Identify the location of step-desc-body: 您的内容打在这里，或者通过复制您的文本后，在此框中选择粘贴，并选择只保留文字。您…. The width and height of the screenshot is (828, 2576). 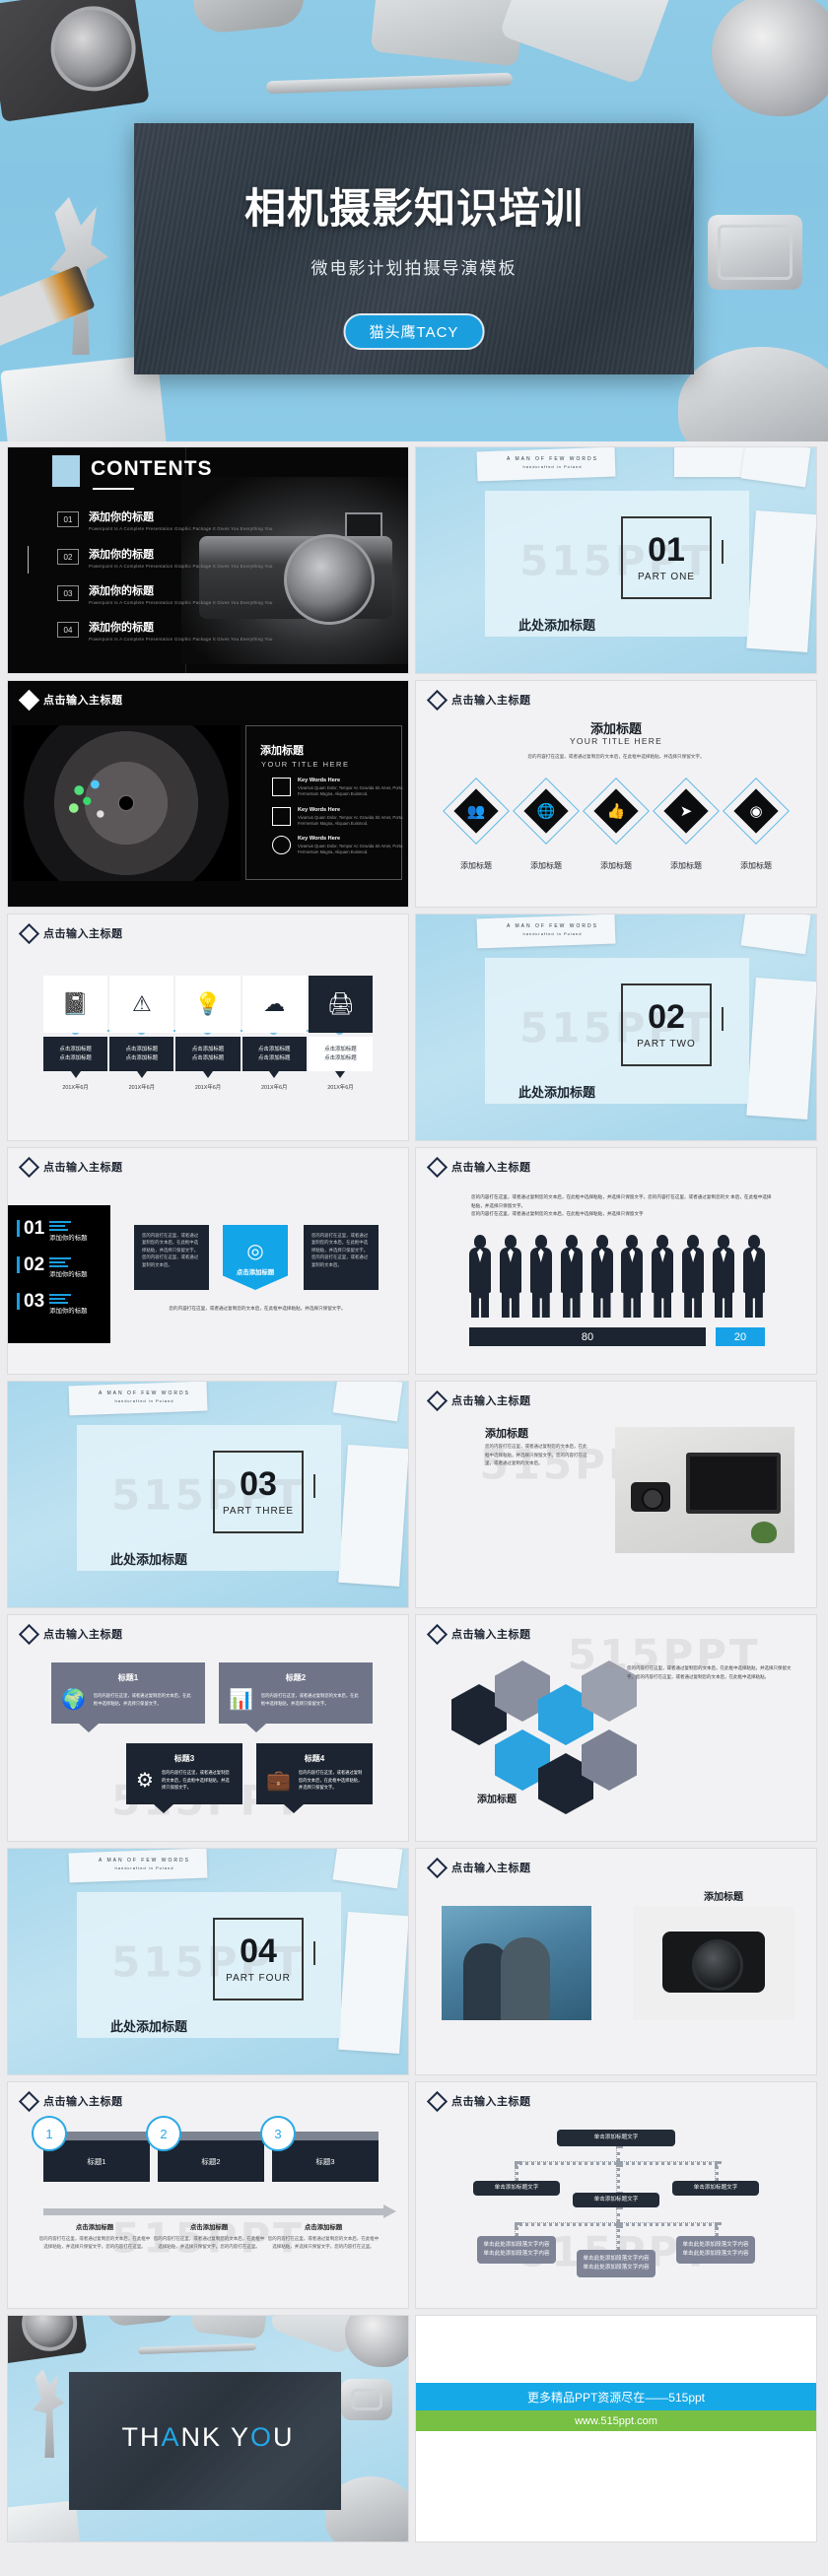
(324, 2243).